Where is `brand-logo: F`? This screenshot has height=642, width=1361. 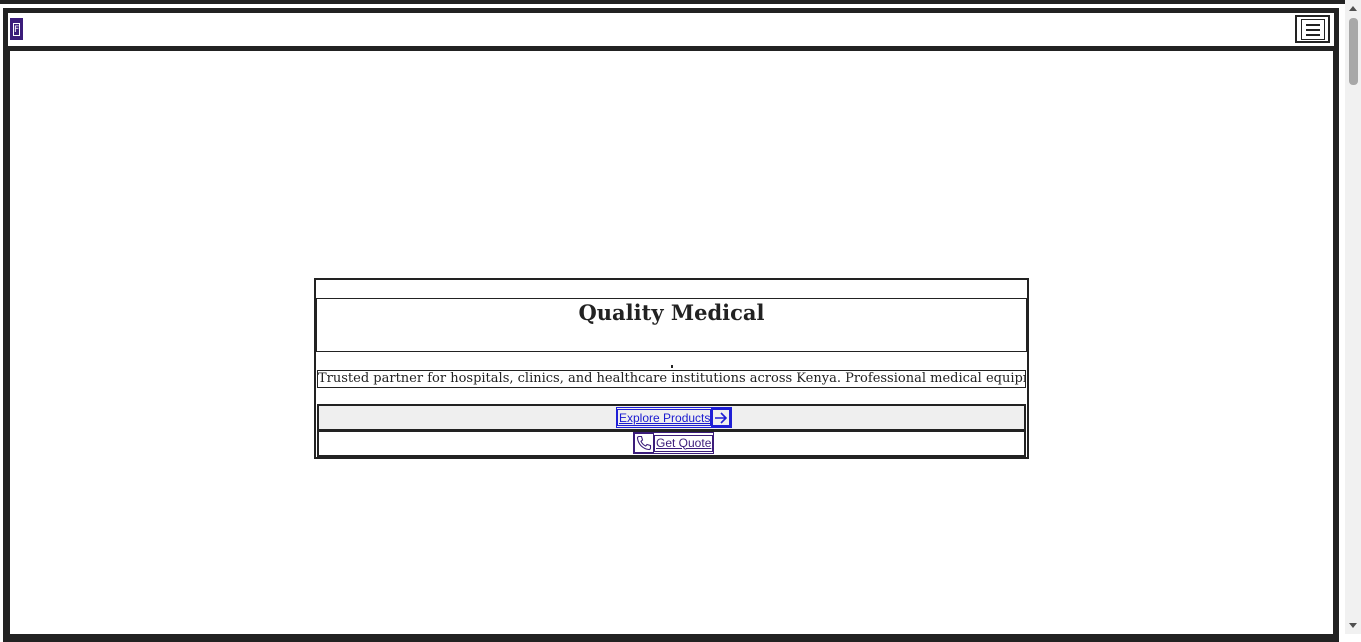 brand-logo: F is located at coordinates (16, 29).